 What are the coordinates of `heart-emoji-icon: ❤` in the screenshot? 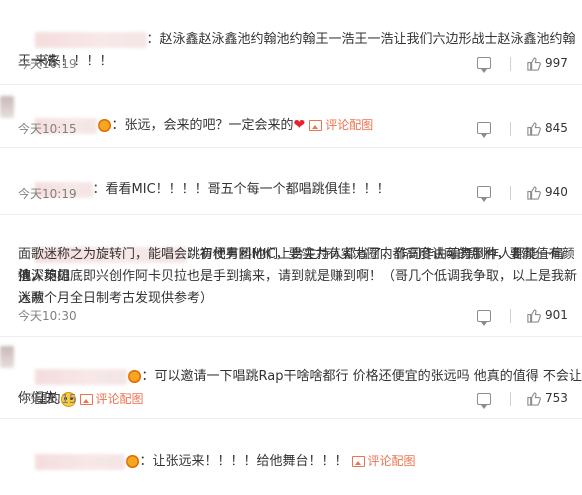 It's located at (299, 125).